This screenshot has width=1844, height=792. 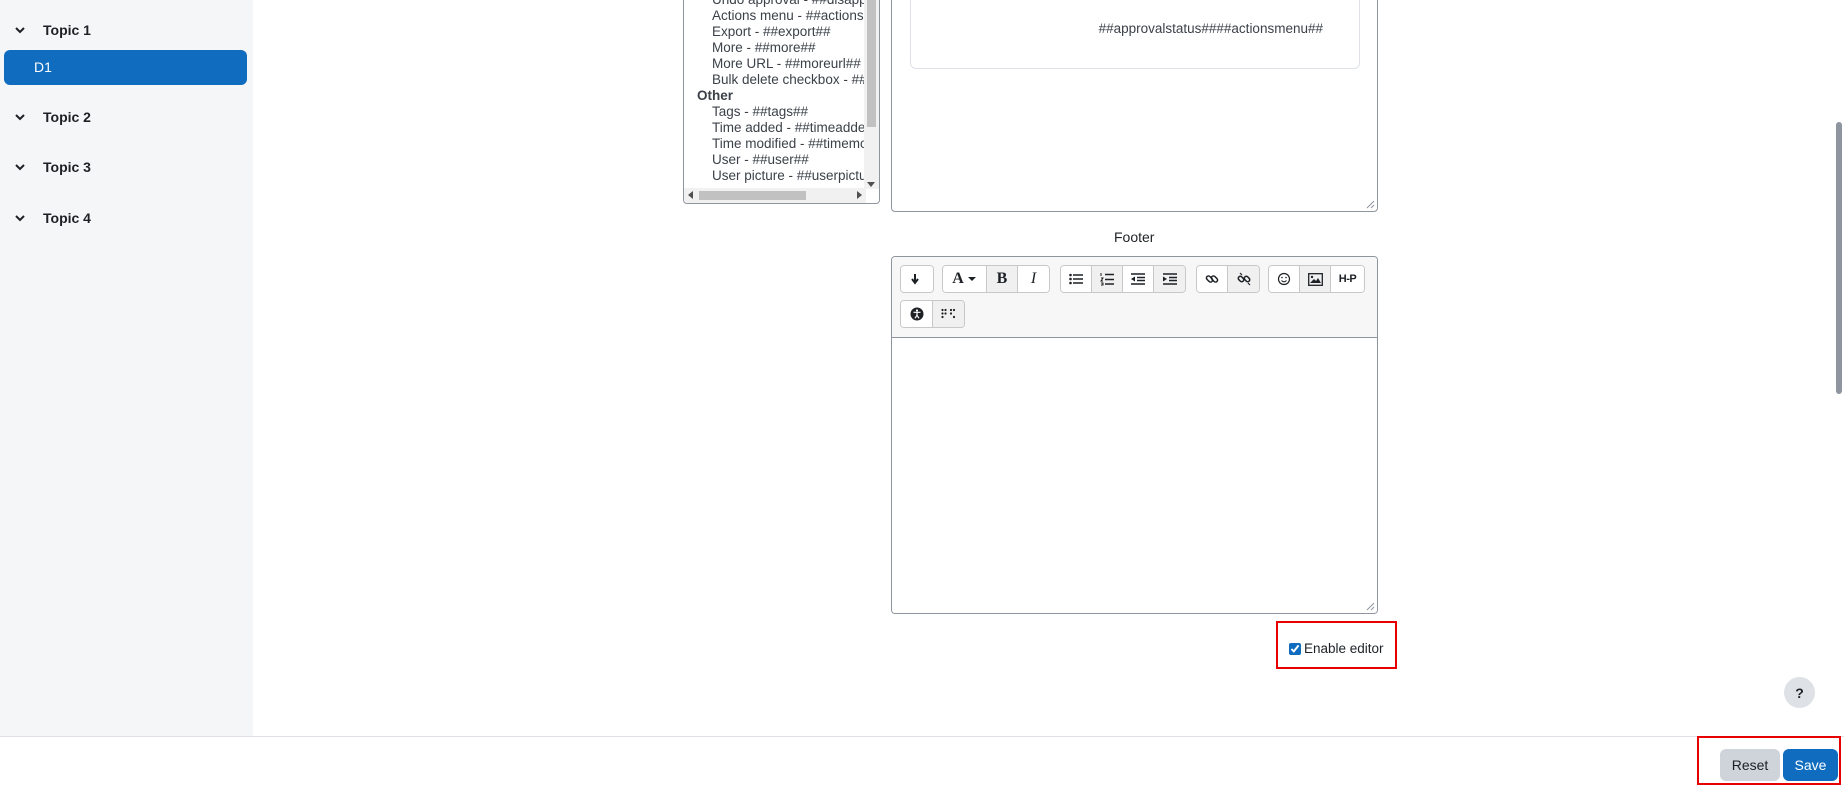 I want to click on link-icon, so click(x=1212, y=279).